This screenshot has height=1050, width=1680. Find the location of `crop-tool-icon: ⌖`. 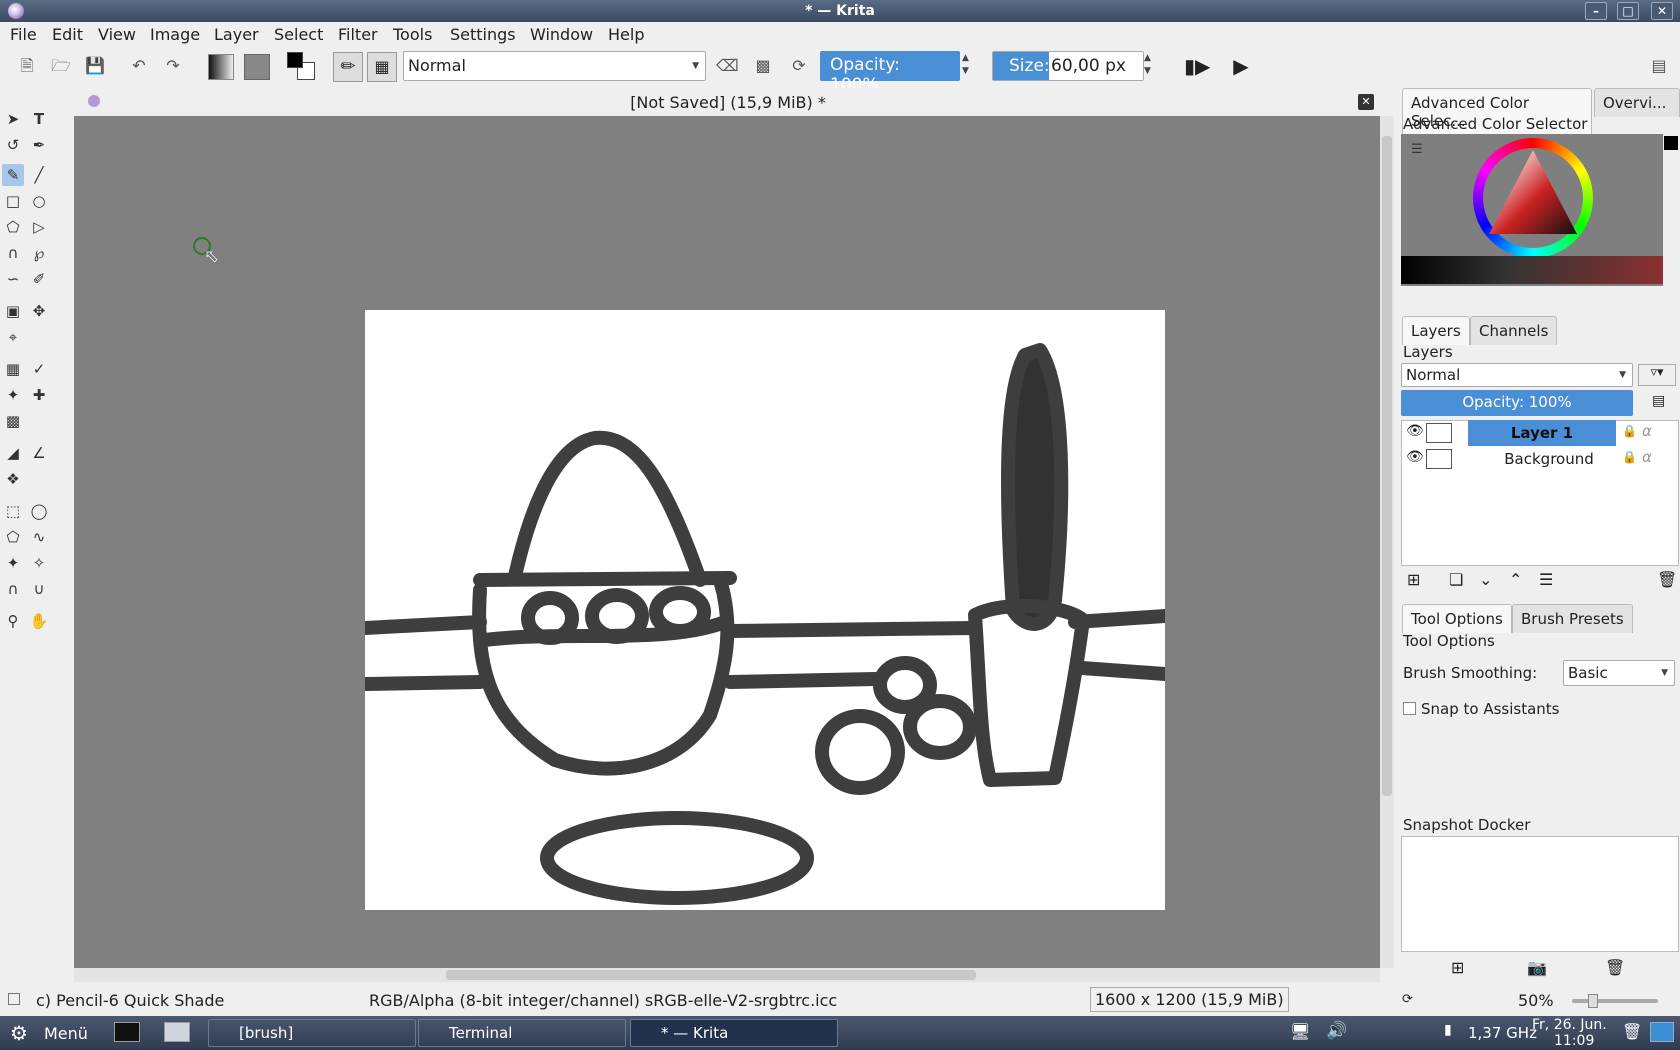

crop-tool-icon: ⌖ is located at coordinates (13, 337).